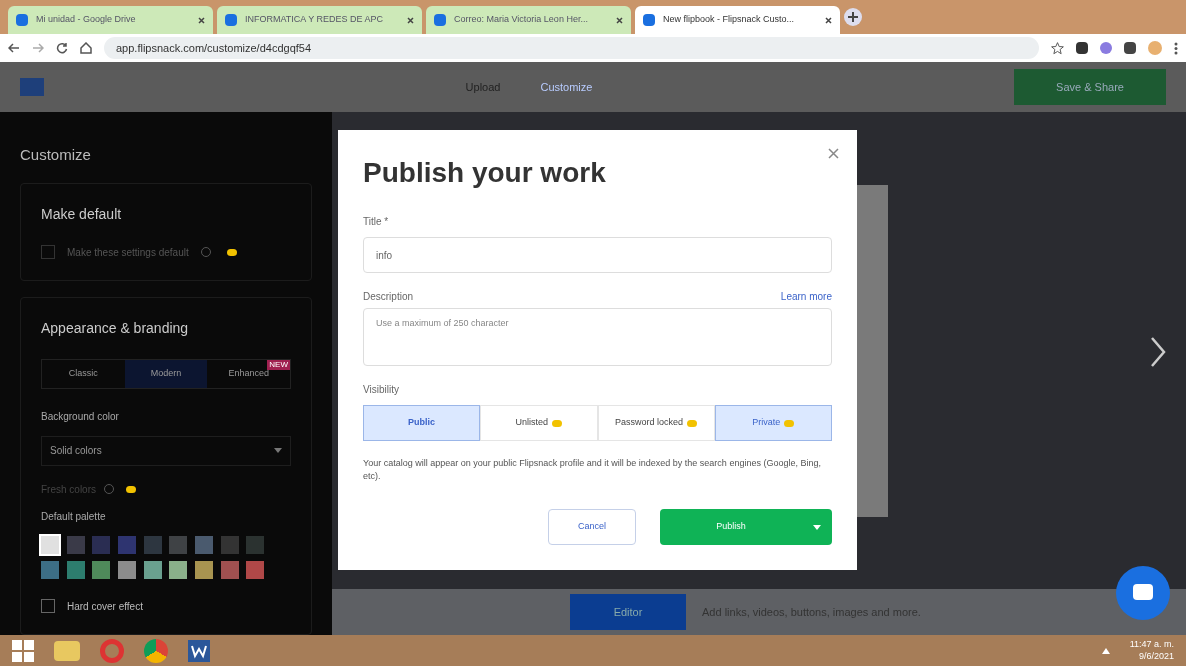 The height and width of the screenshot is (666, 1186). What do you see at coordinates (128, 252) in the screenshot?
I see `checkbox-label: Make these settings default` at bounding box center [128, 252].